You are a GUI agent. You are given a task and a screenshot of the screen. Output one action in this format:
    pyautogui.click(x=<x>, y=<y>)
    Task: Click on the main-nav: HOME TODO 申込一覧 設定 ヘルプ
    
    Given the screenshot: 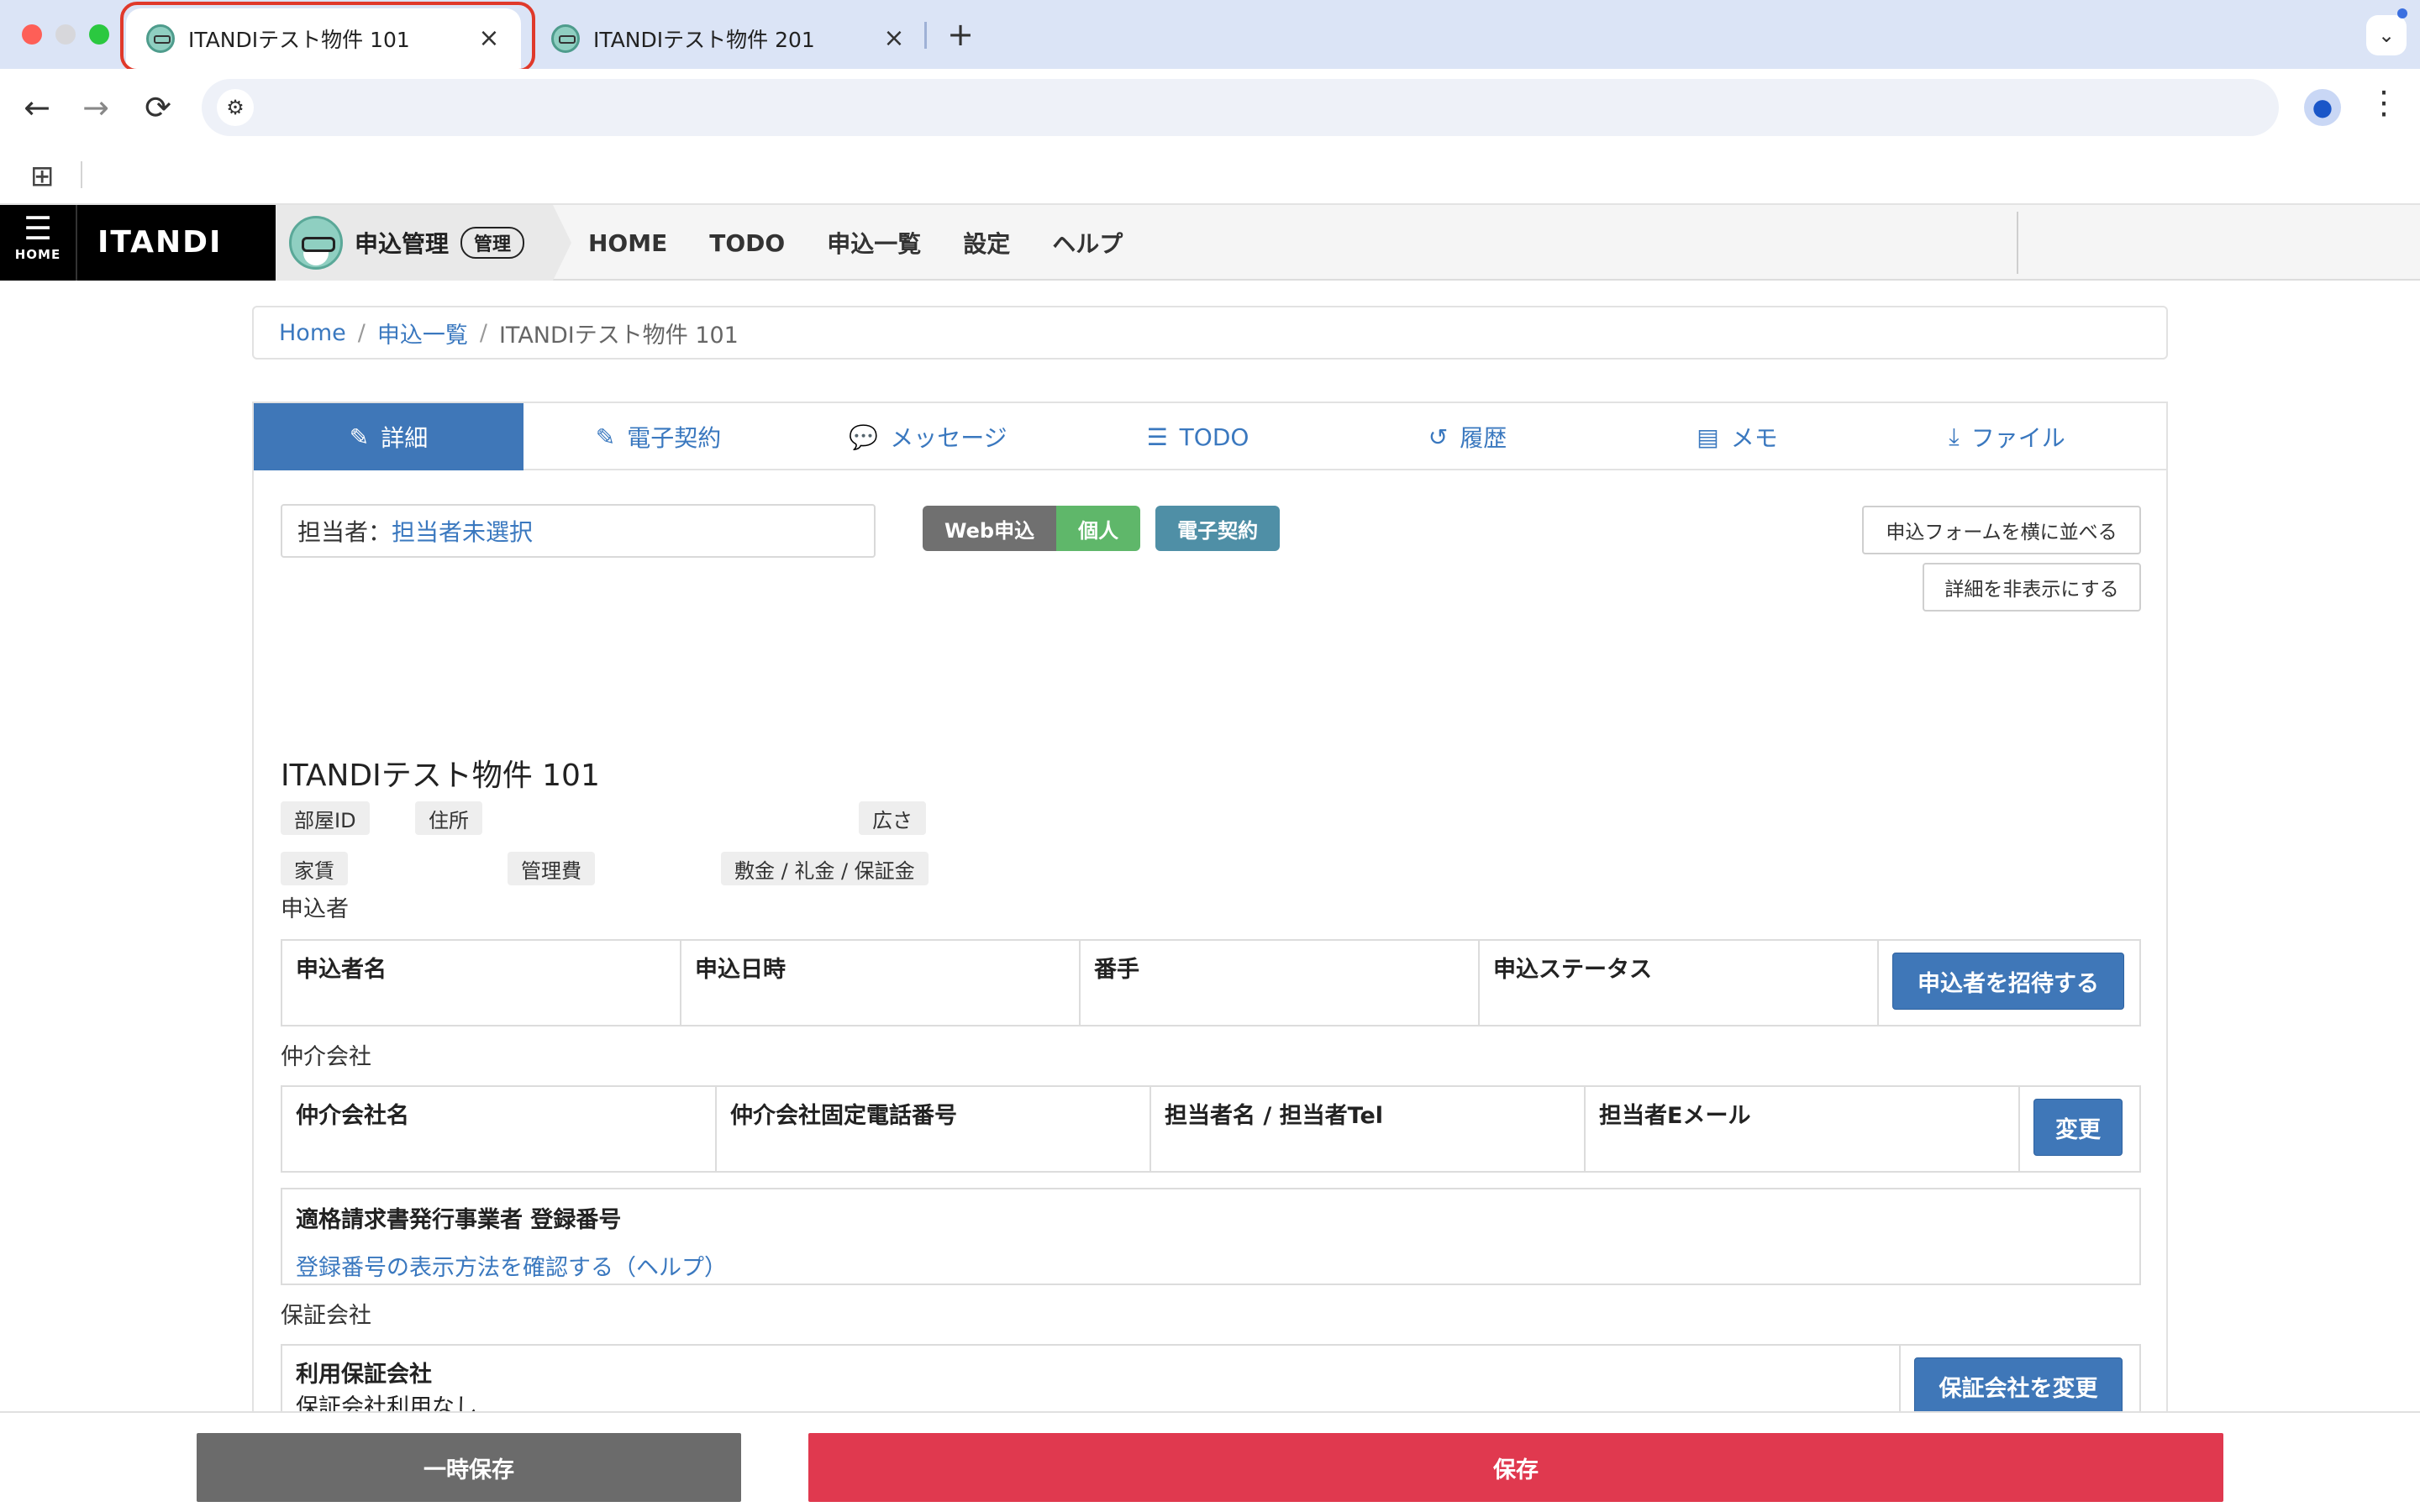 What is the action you would take?
    pyautogui.click(x=876, y=243)
    